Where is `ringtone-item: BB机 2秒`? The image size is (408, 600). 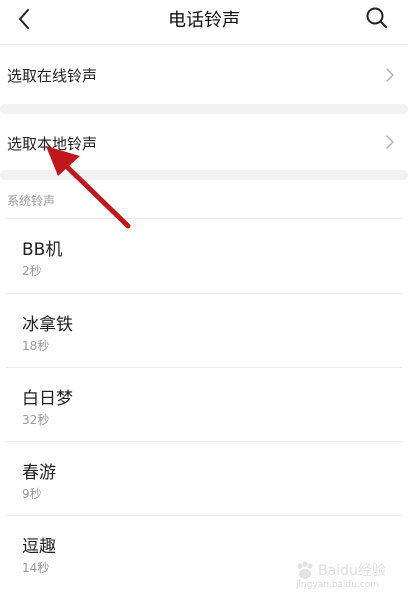
ringtone-item: BB机 2秒 is located at coordinates (204, 255).